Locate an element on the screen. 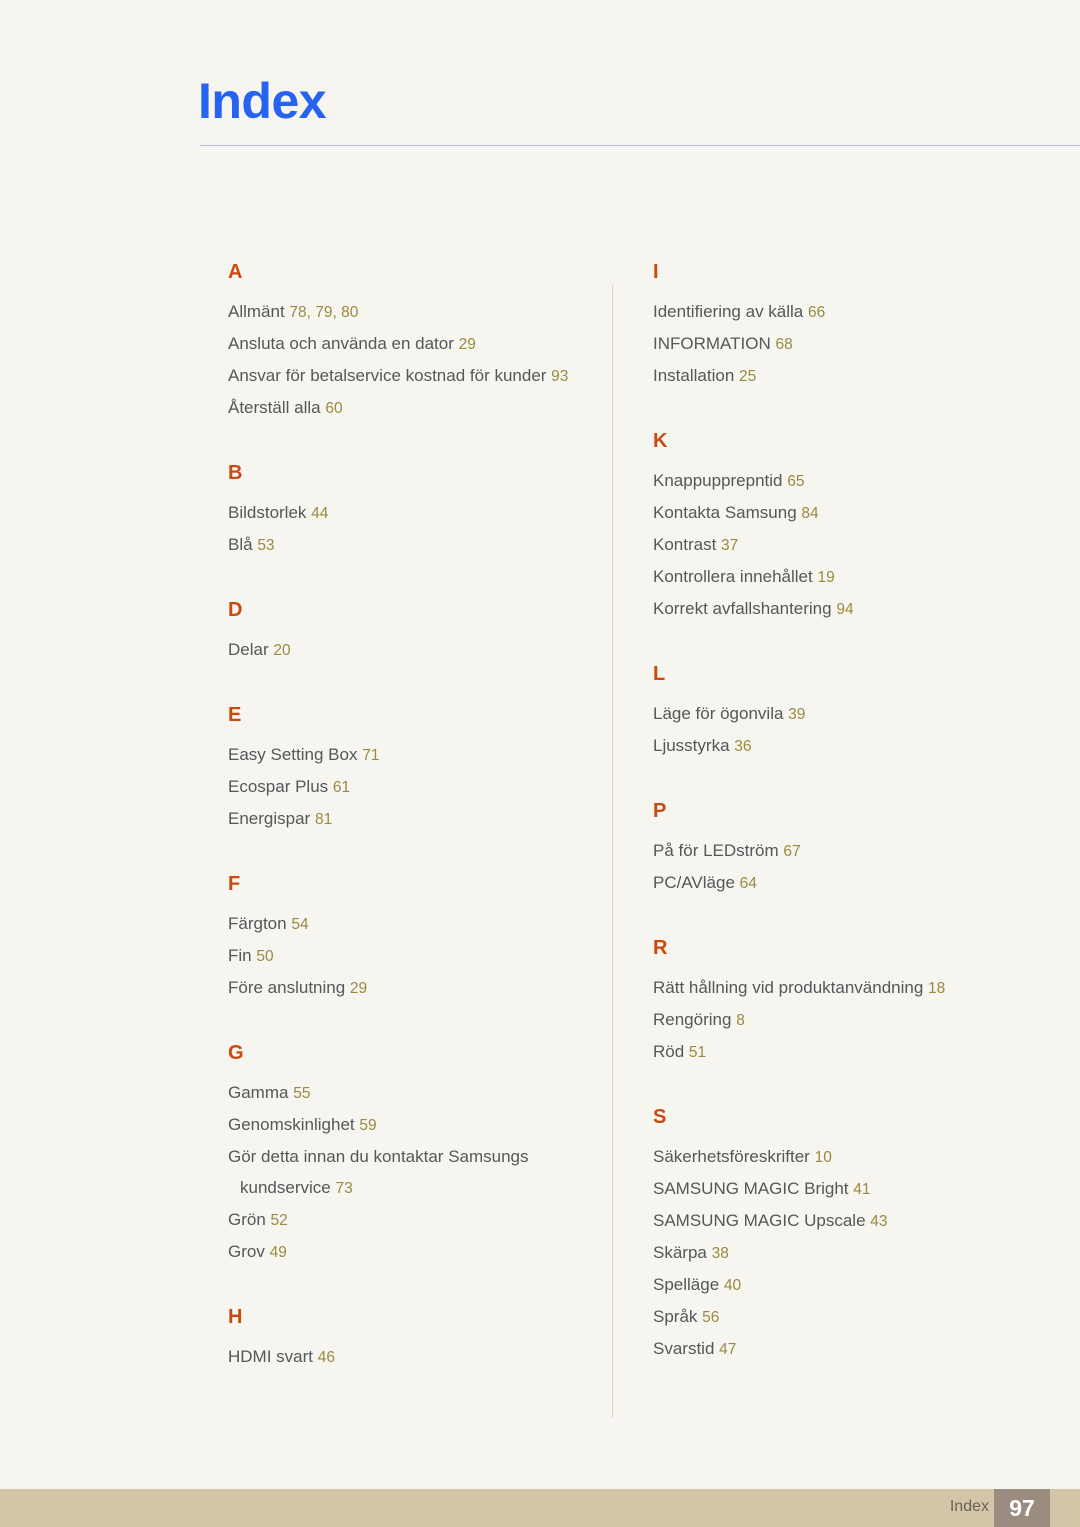 This screenshot has width=1080, height=1527. index-entry-pages: 68 is located at coordinates (784, 344).